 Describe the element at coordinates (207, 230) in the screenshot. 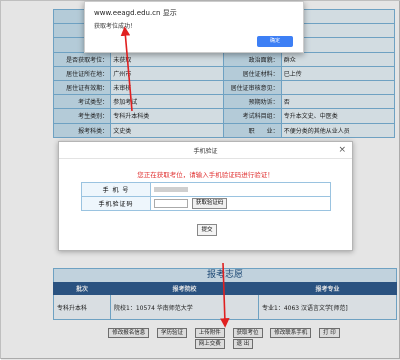

I see `submit-button: 提交` at that location.